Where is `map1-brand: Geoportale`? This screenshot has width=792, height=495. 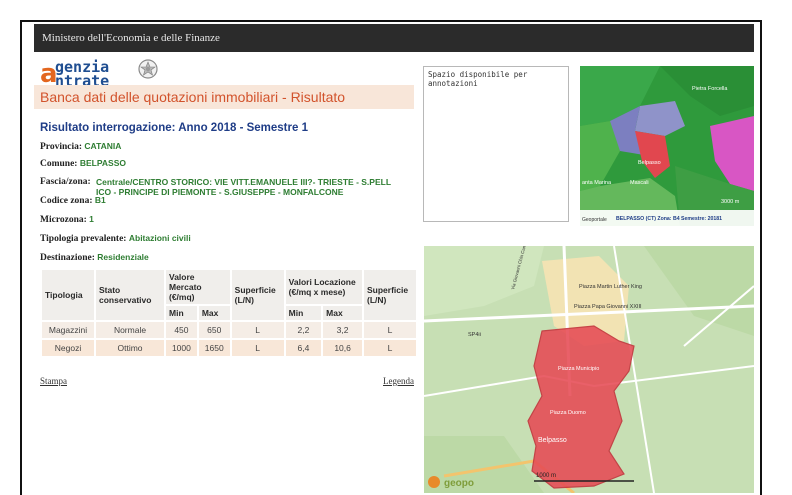
map1-brand: Geoportale is located at coordinates (594, 220).